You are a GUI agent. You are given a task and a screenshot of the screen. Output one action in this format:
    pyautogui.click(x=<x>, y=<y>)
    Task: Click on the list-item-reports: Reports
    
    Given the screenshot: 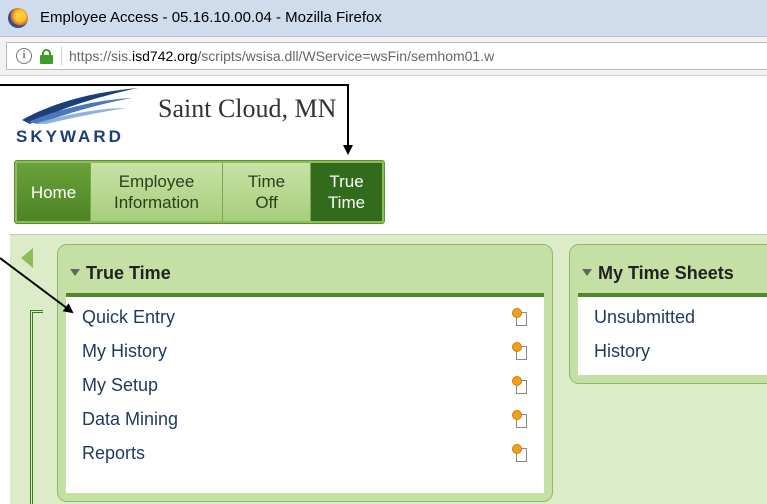 What is the action you would take?
    pyautogui.click(x=113, y=453)
    